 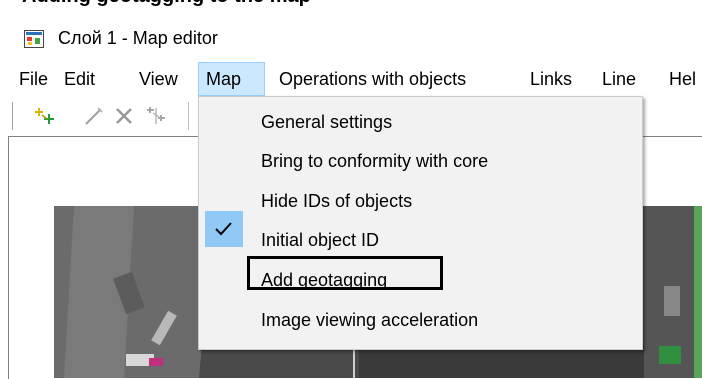 I want to click on window-title: Слой 1 - Map editor, so click(x=138, y=38).